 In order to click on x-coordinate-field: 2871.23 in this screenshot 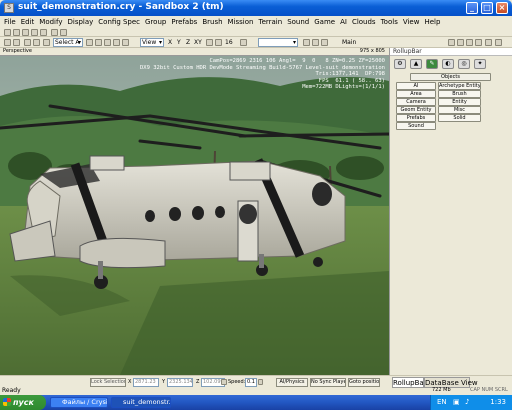, I will do `click(146, 382)`.